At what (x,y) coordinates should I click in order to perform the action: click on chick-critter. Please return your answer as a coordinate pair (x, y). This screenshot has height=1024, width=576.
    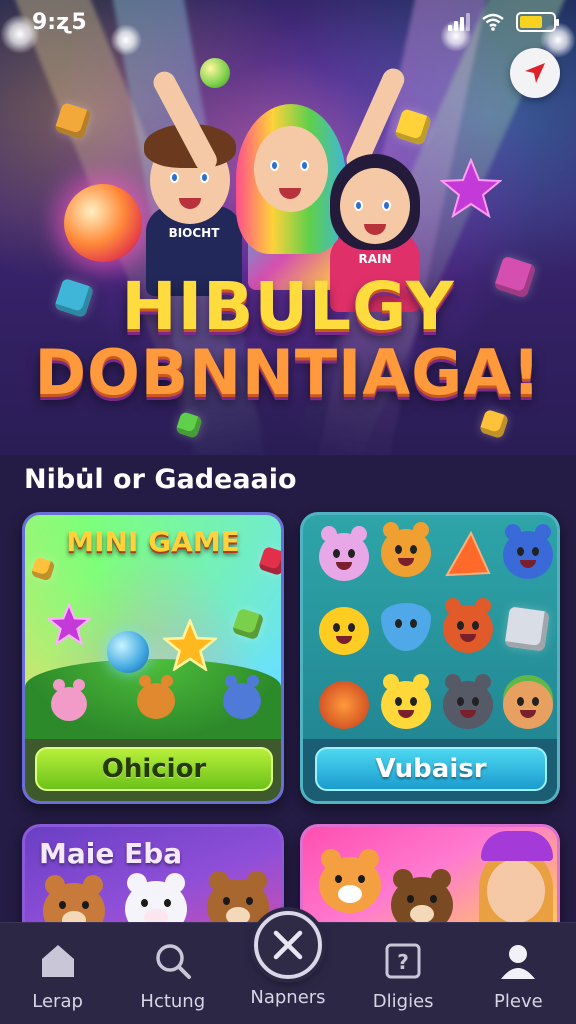
    Looking at the image, I should click on (344, 631).